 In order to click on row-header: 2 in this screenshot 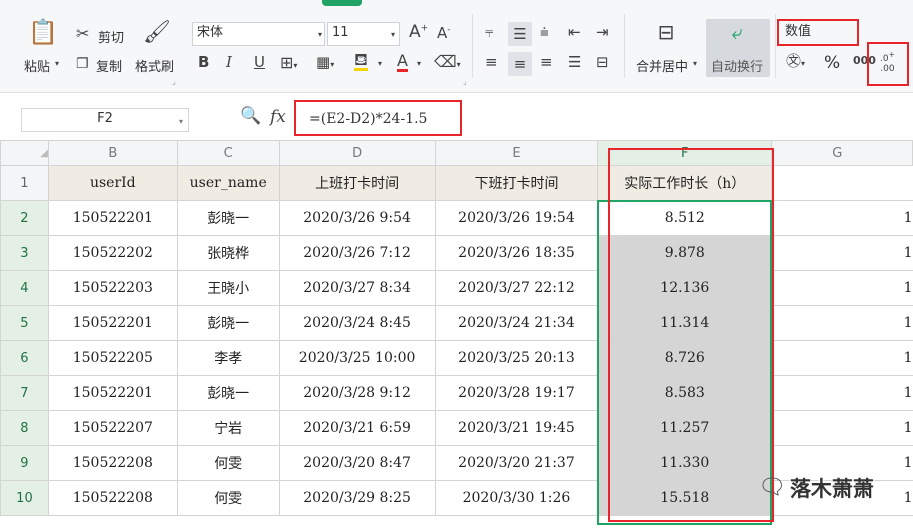, I will do `click(24, 218)`.